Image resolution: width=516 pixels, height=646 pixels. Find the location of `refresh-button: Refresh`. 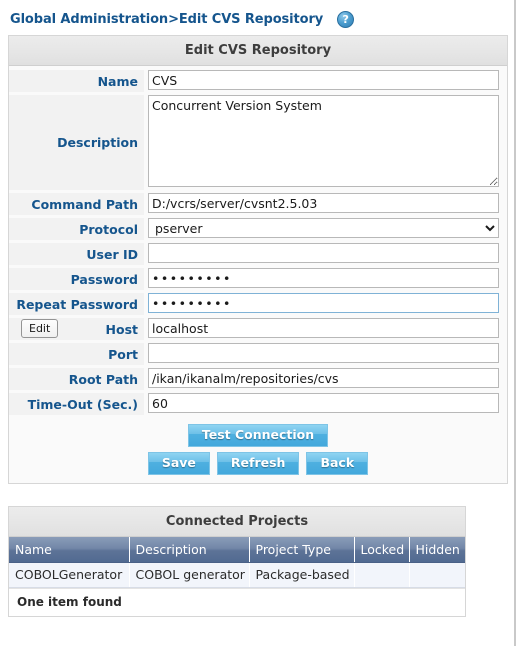

refresh-button: Refresh is located at coordinates (258, 463).